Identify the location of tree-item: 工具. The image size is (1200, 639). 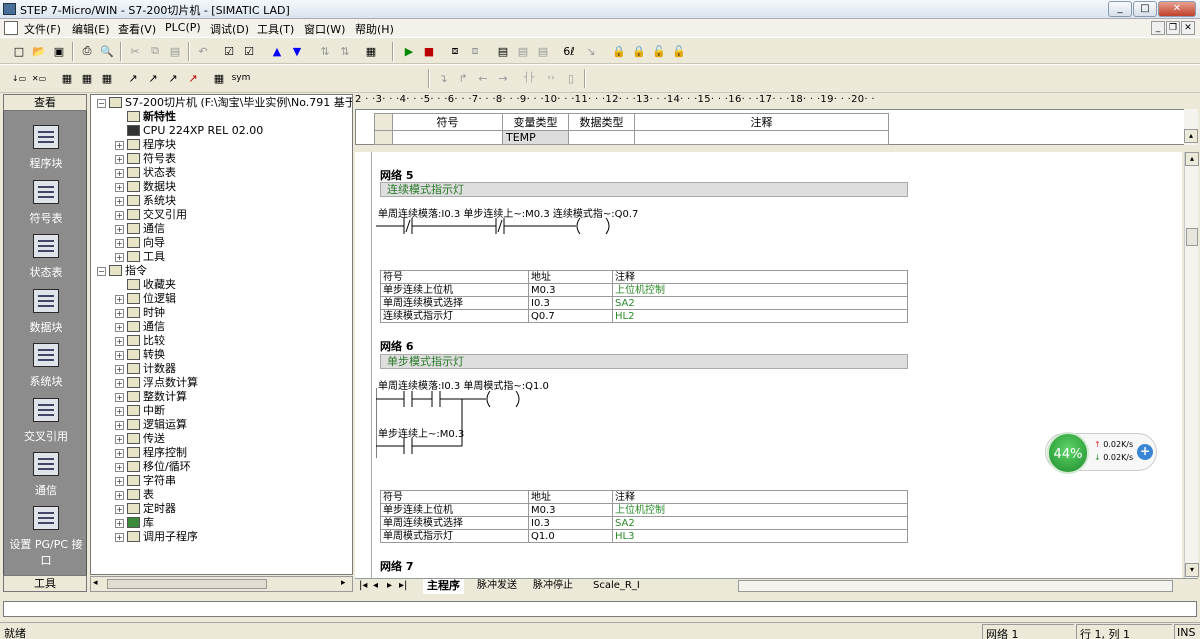
(146, 257).